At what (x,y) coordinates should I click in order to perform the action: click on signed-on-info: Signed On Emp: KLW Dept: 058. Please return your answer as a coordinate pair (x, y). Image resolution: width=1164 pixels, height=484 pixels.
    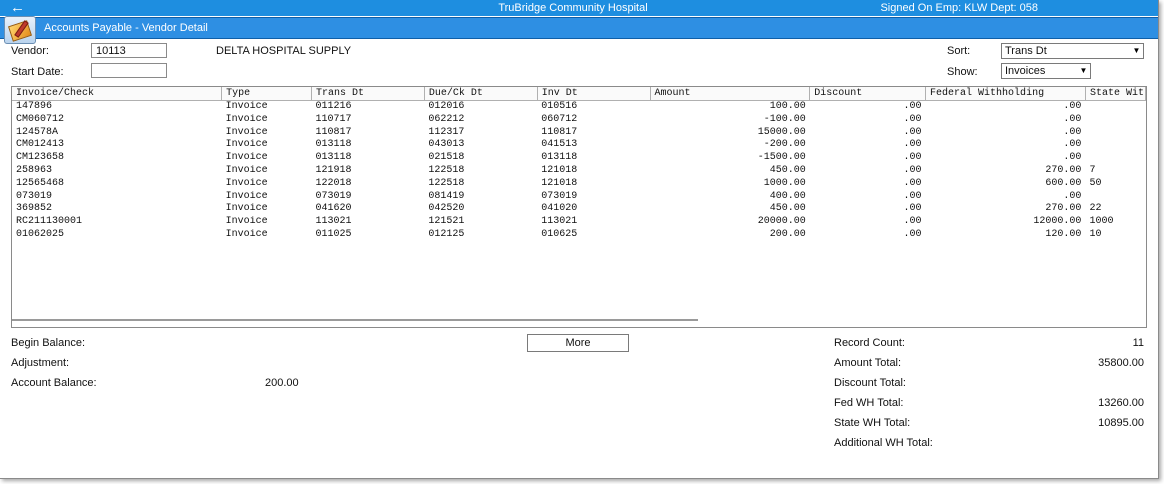
    Looking at the image, I should click on (959, 8).